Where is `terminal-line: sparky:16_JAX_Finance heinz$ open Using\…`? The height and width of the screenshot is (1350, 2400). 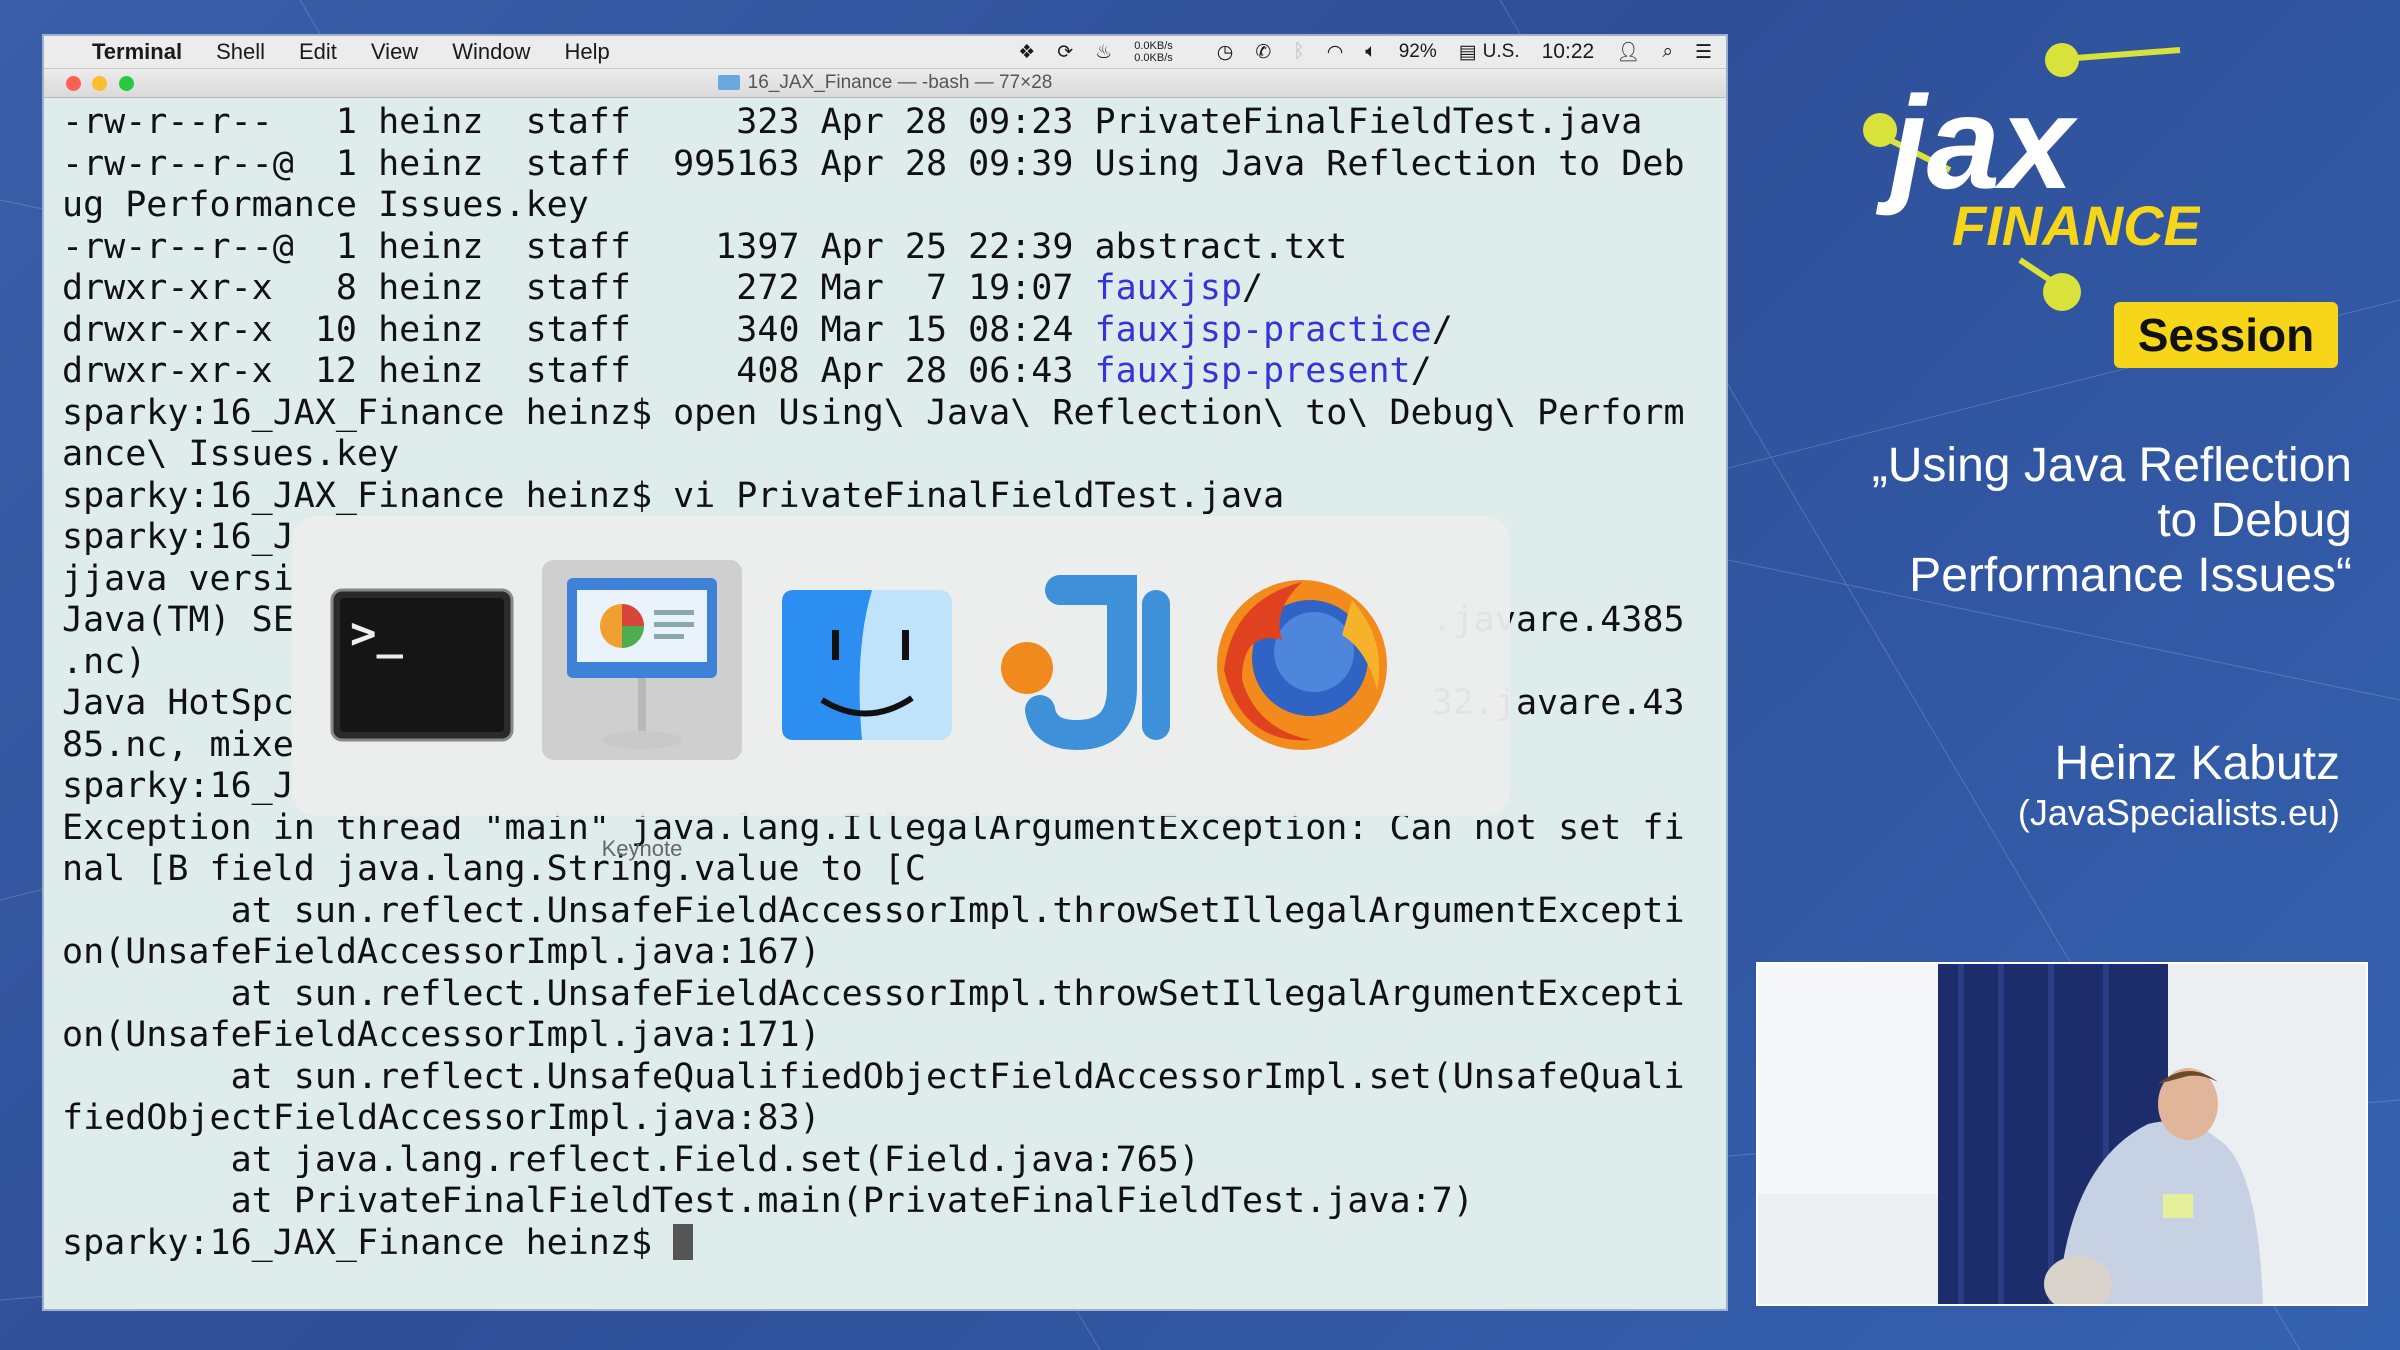
terminal-line: sparky:16_JAX_Finance heinz$ open Using\… is located at coordinates (894, 414).